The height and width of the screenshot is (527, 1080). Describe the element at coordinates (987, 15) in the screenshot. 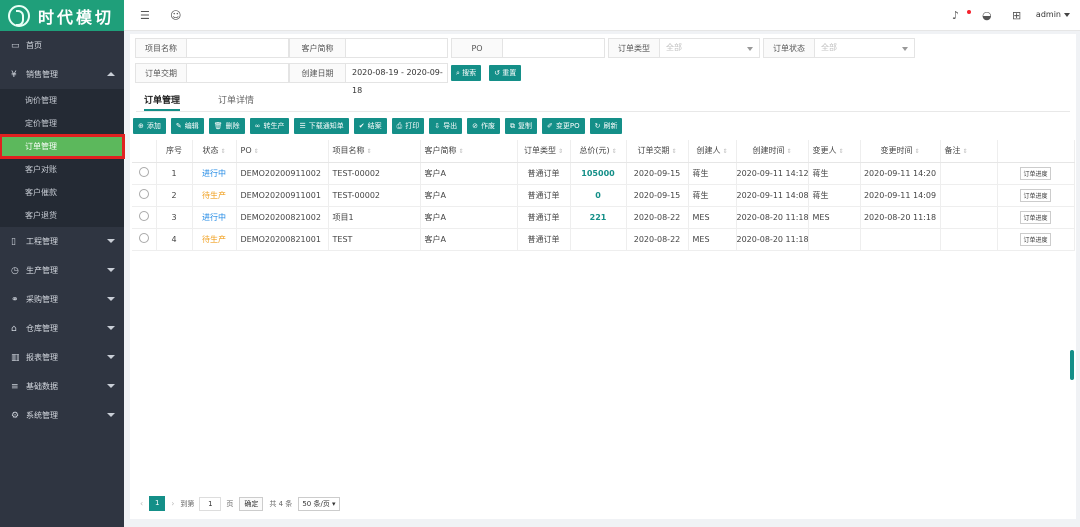

I see `palette-icon: ◒` at that location.